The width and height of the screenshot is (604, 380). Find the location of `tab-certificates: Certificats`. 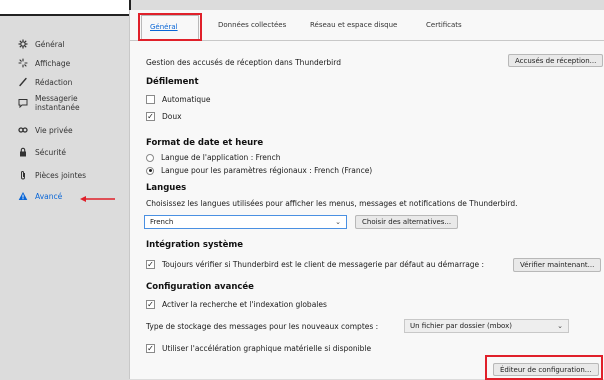

tab-certificates: Certificats is located at coordinates (444, 25).